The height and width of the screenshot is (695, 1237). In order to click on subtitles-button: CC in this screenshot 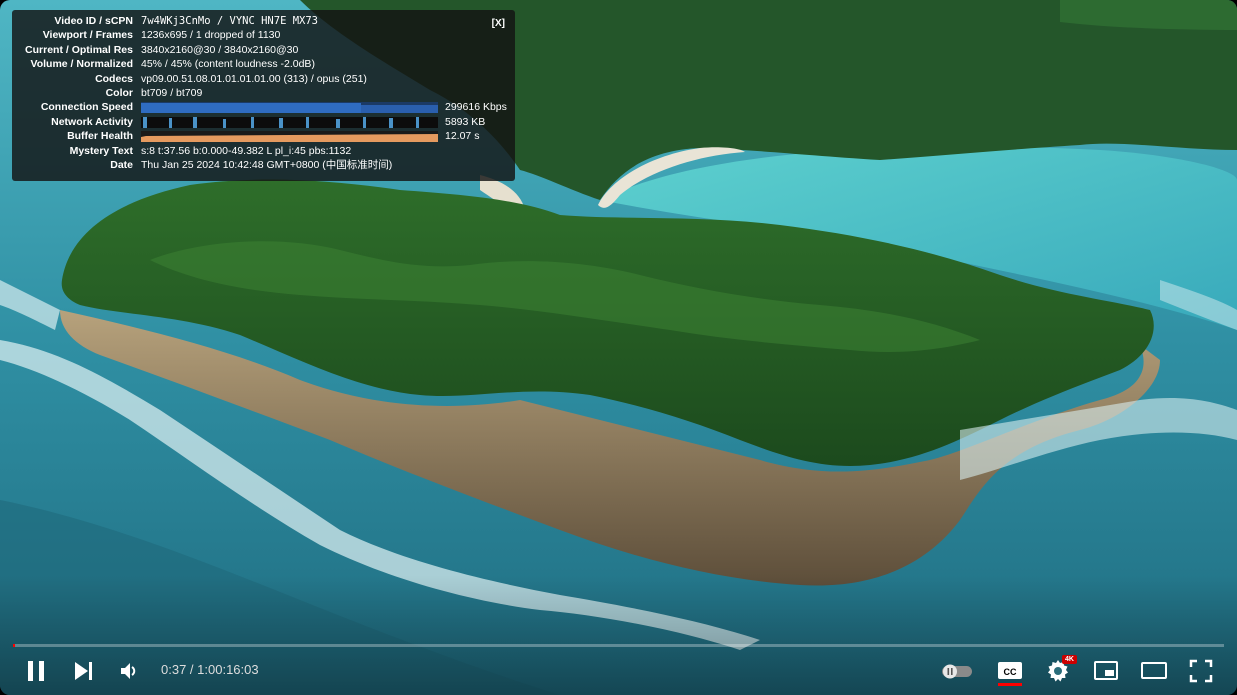, I will do `click(1010, 673)`.